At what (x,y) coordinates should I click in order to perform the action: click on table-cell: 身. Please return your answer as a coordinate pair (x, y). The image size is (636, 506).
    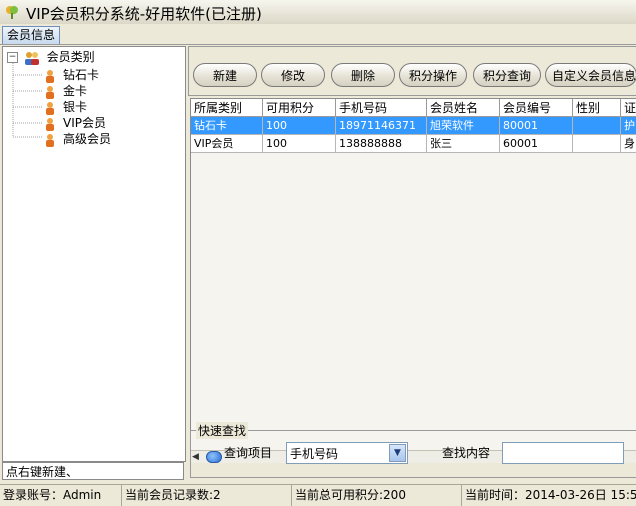
    Looking at the image, I should click on (628, 144).